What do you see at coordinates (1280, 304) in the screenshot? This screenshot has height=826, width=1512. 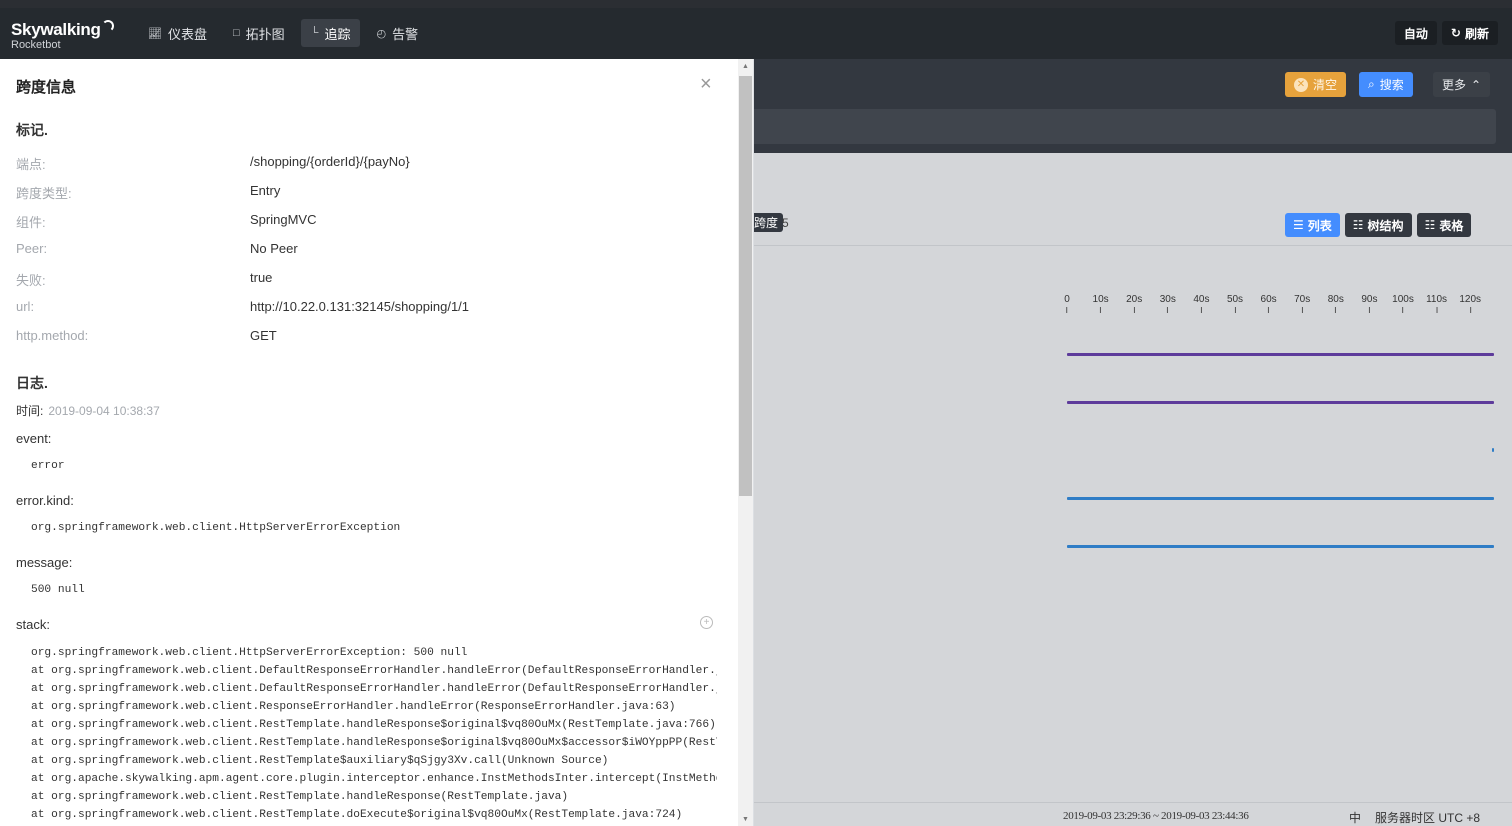 I see `timeline-axis: 0 10s 20s 30s 40s 50s 60s 70s 80s 90s 100s 110s 120s` at bounding box center [1280, 304].